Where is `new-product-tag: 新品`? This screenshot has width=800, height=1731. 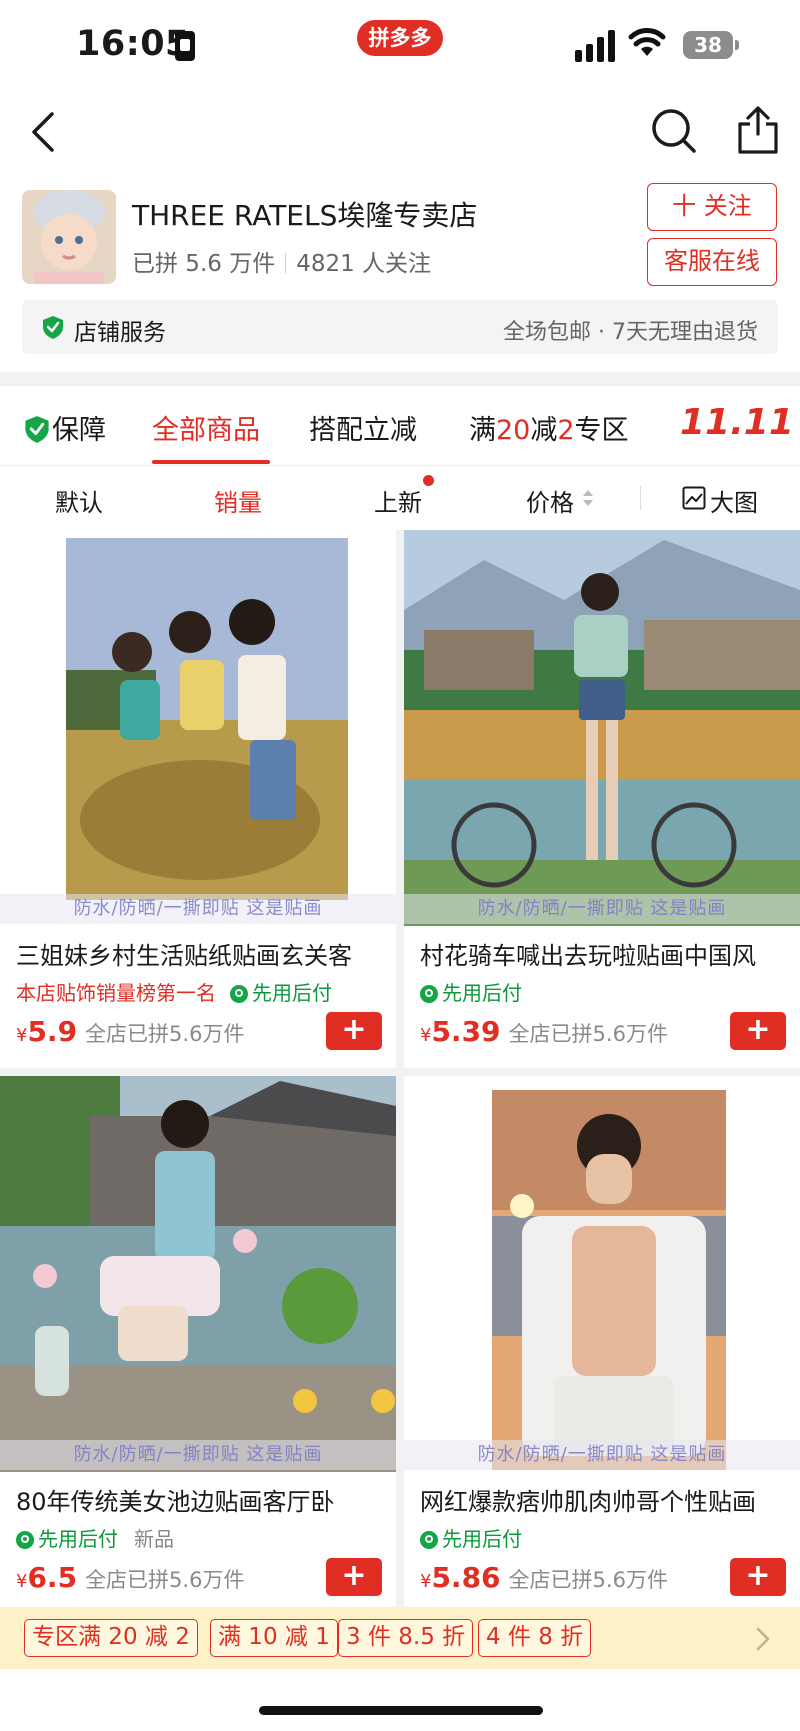
new-product-tag: 新品 is located at coordinates (154, 1539).